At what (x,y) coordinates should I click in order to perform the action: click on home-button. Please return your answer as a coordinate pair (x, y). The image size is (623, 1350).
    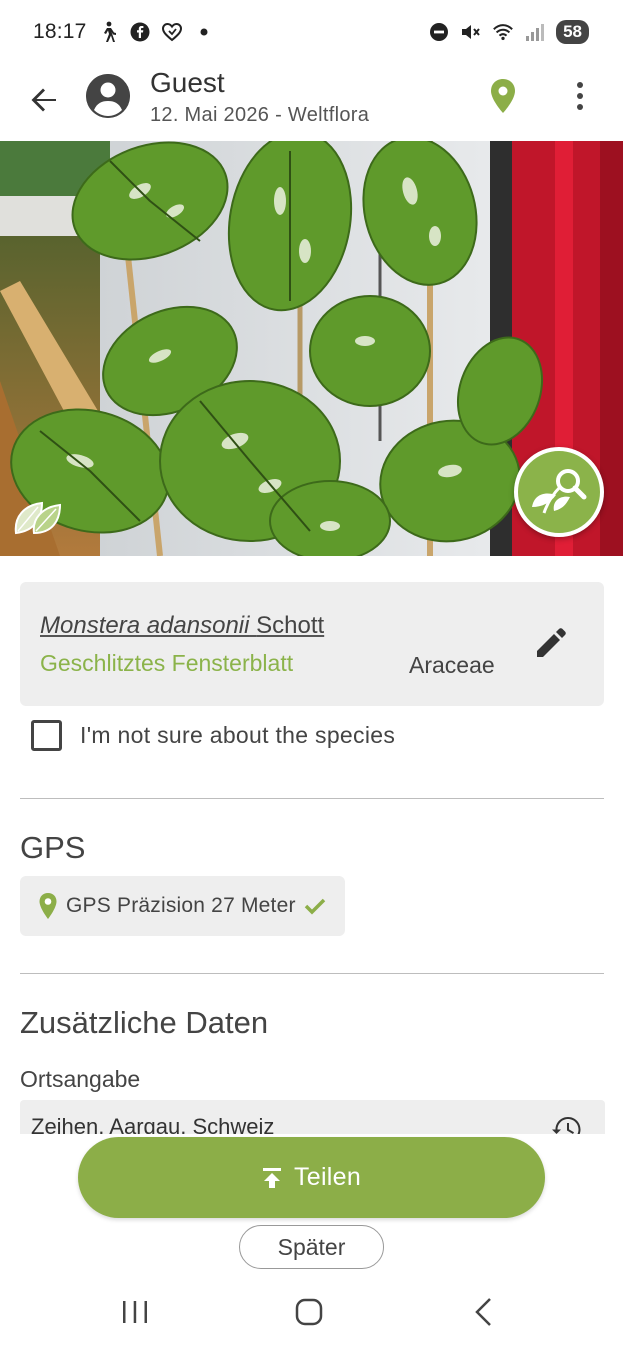
    Looking at the image, I should click on (309, 1312).